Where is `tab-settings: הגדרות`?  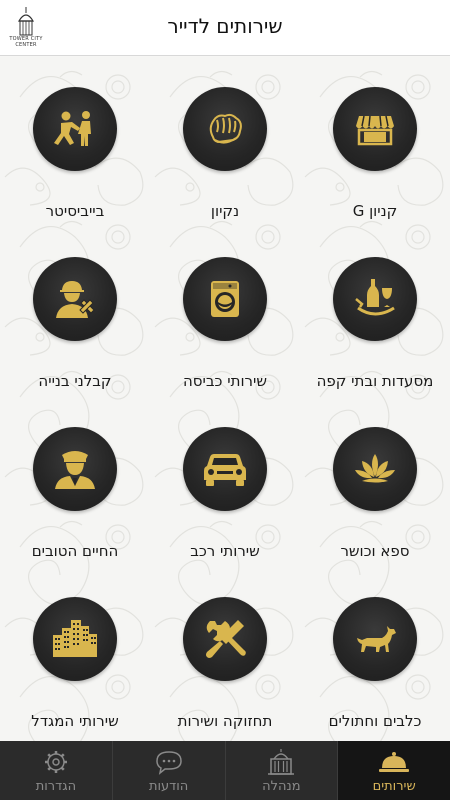
tab-settings: הגדרות is located at coordinates (56, 770).